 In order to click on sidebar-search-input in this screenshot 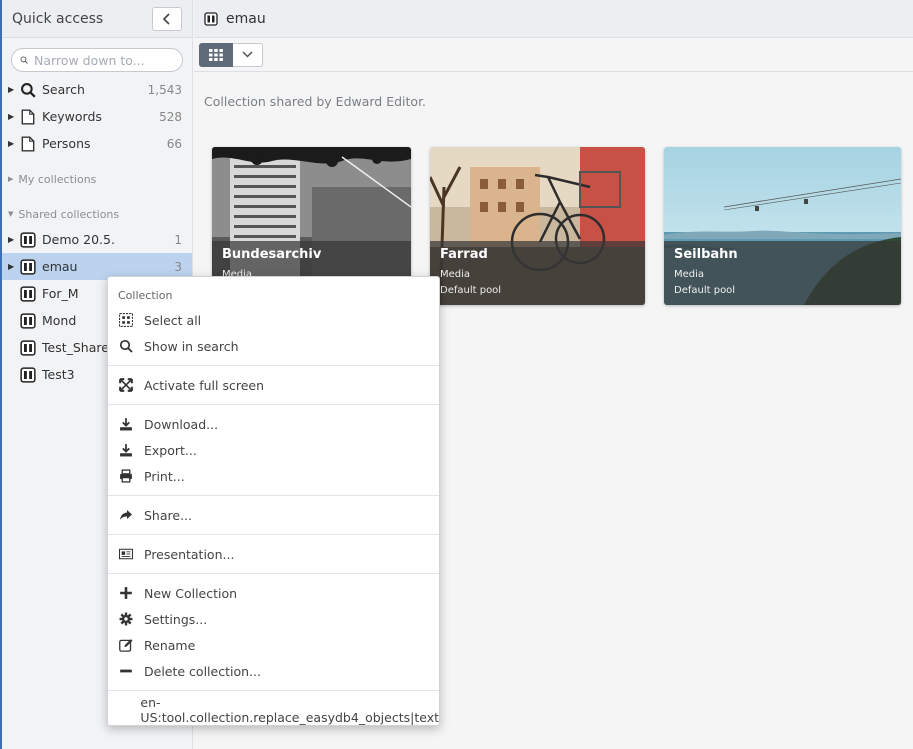, I will do `click(104, 60)`.